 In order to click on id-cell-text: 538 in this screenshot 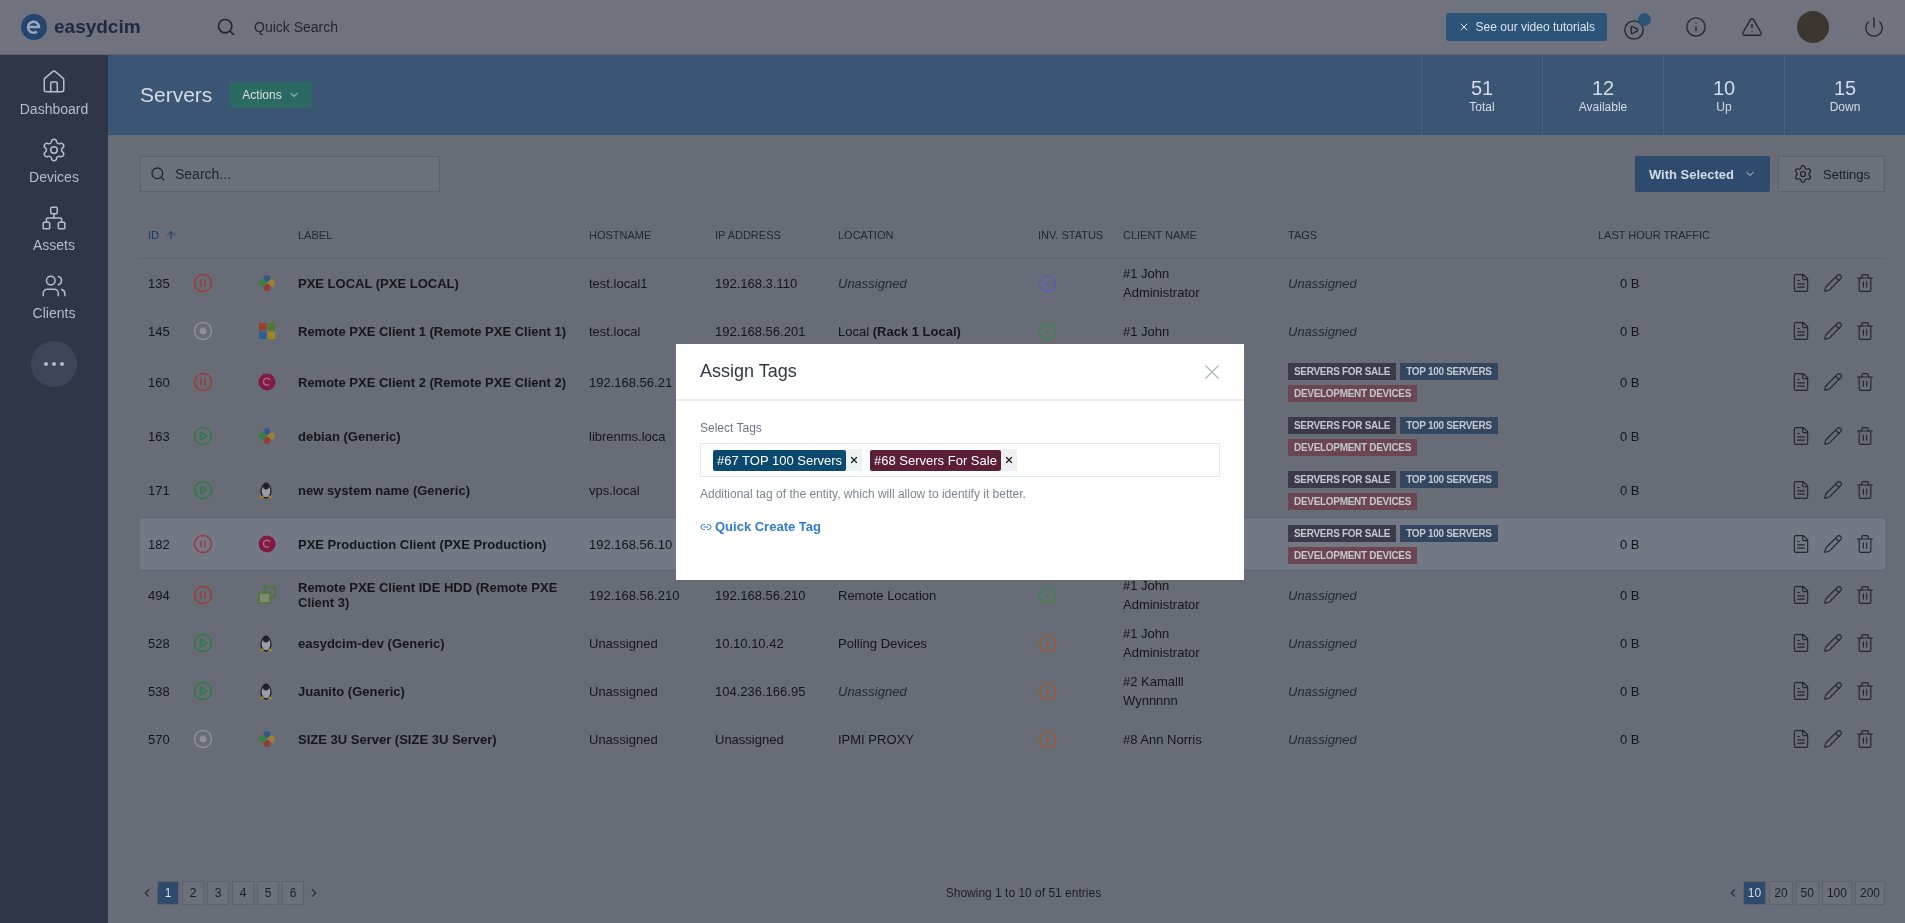, I will do `click(159, 691)`.